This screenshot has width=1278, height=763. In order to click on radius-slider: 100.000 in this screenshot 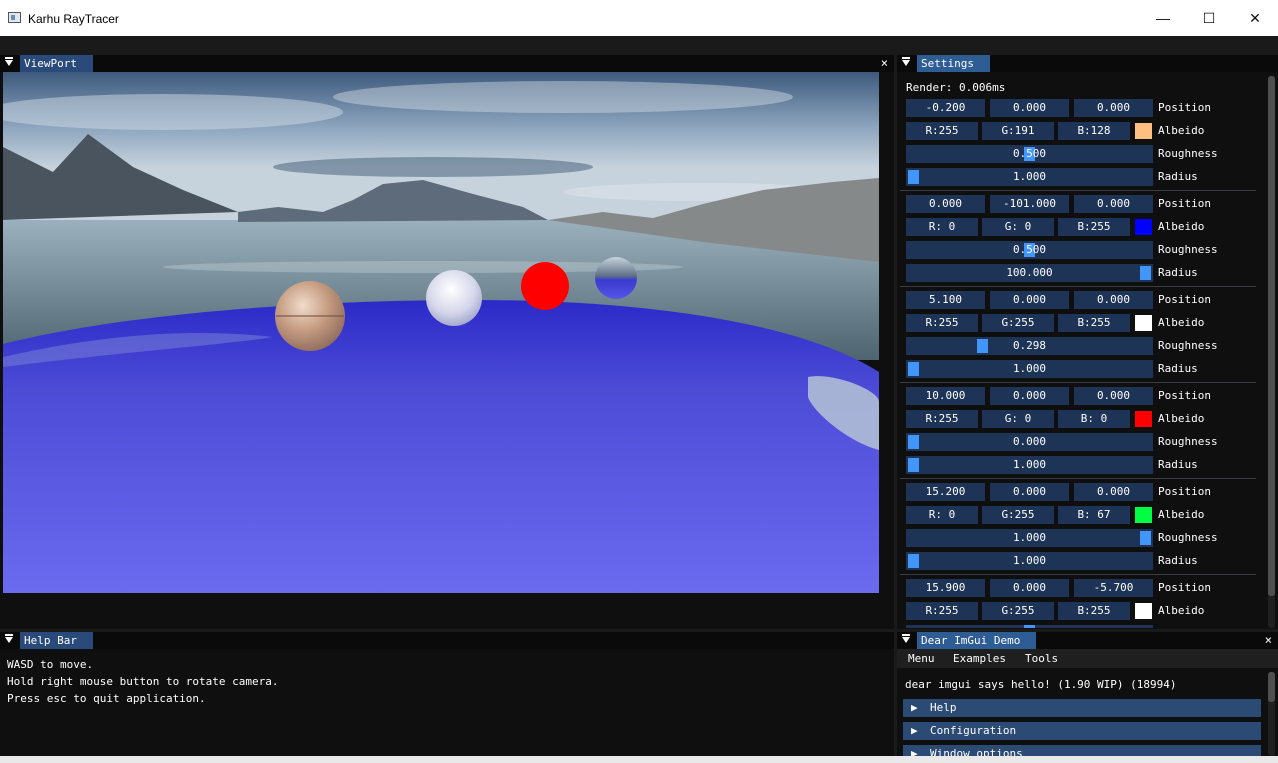, I will do `click(1029, 273)`.